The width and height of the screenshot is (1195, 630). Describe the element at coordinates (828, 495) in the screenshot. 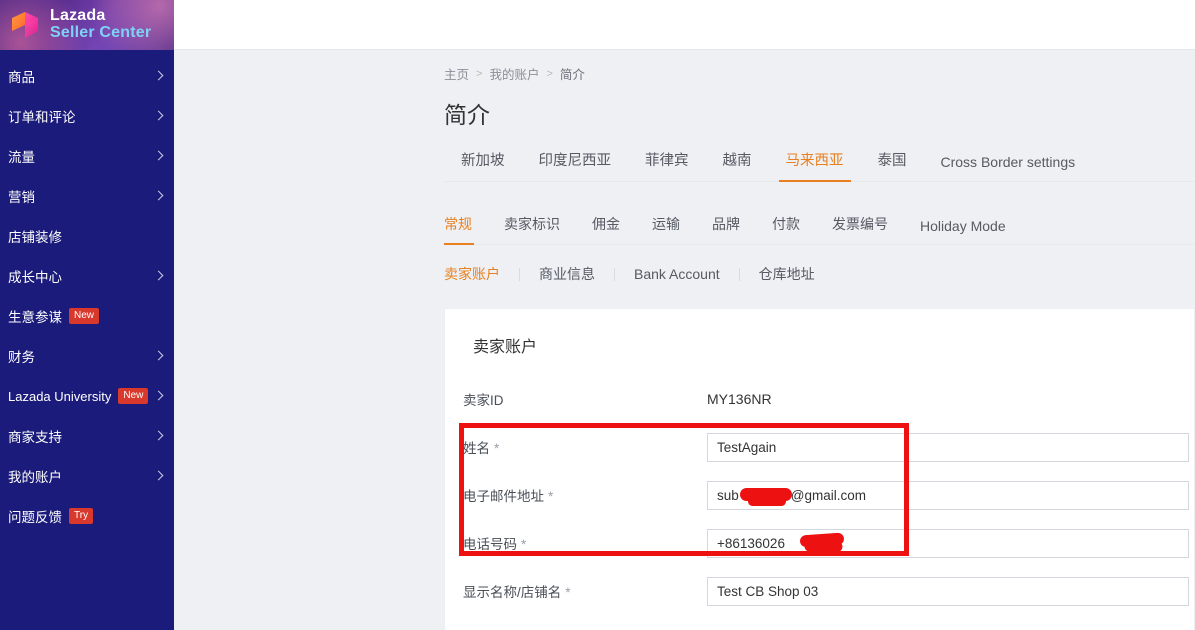

I see `input-email-suffix: @gmail.com` at that location.